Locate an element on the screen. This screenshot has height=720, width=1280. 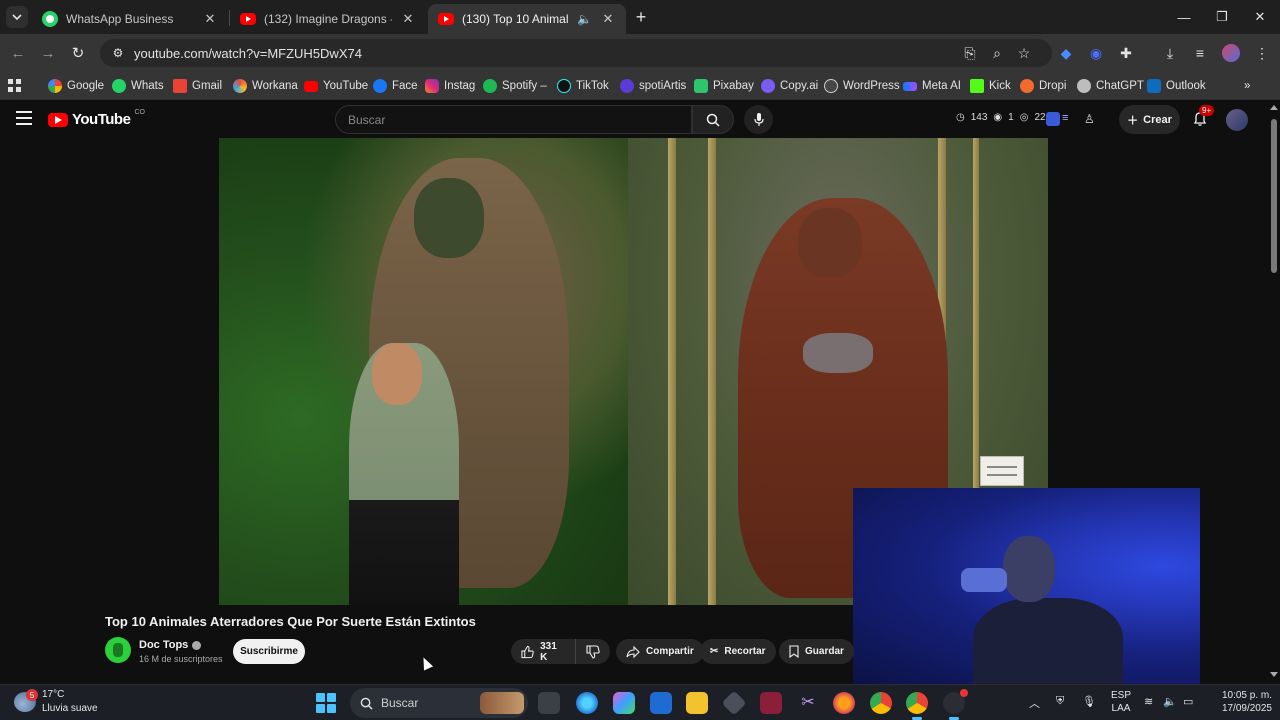
dislike-button is located at coordinates (593, 651).